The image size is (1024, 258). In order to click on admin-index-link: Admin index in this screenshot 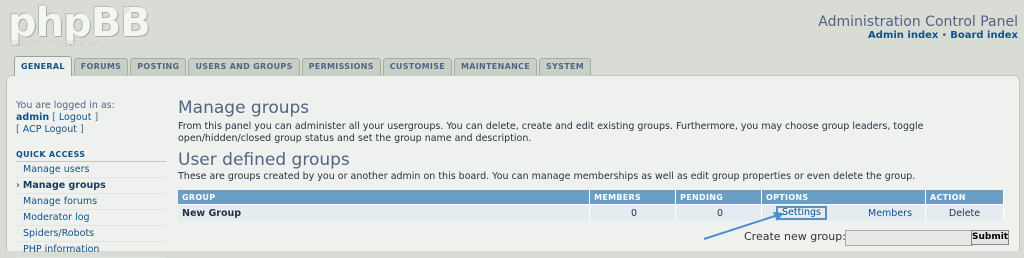, I will do `click(903, 35)`.